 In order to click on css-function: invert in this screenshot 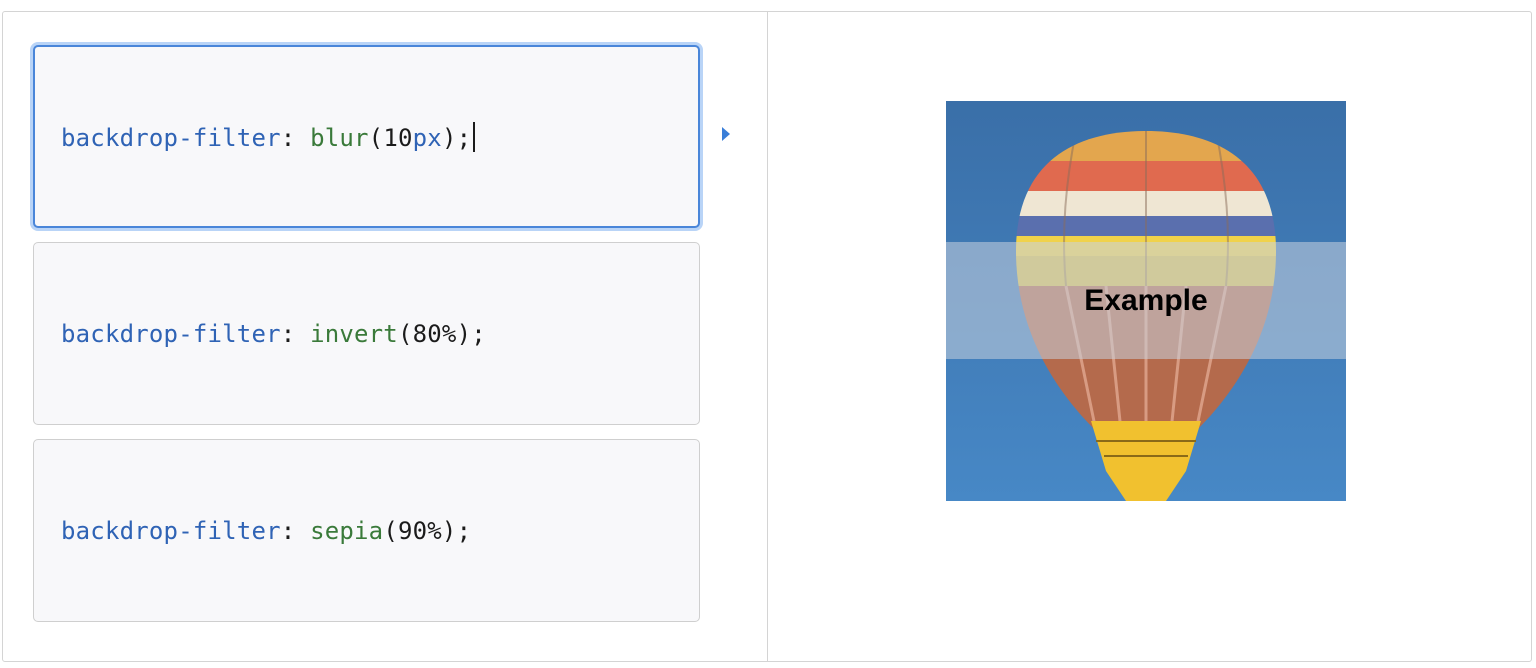, I will do `click(354, 333)`.